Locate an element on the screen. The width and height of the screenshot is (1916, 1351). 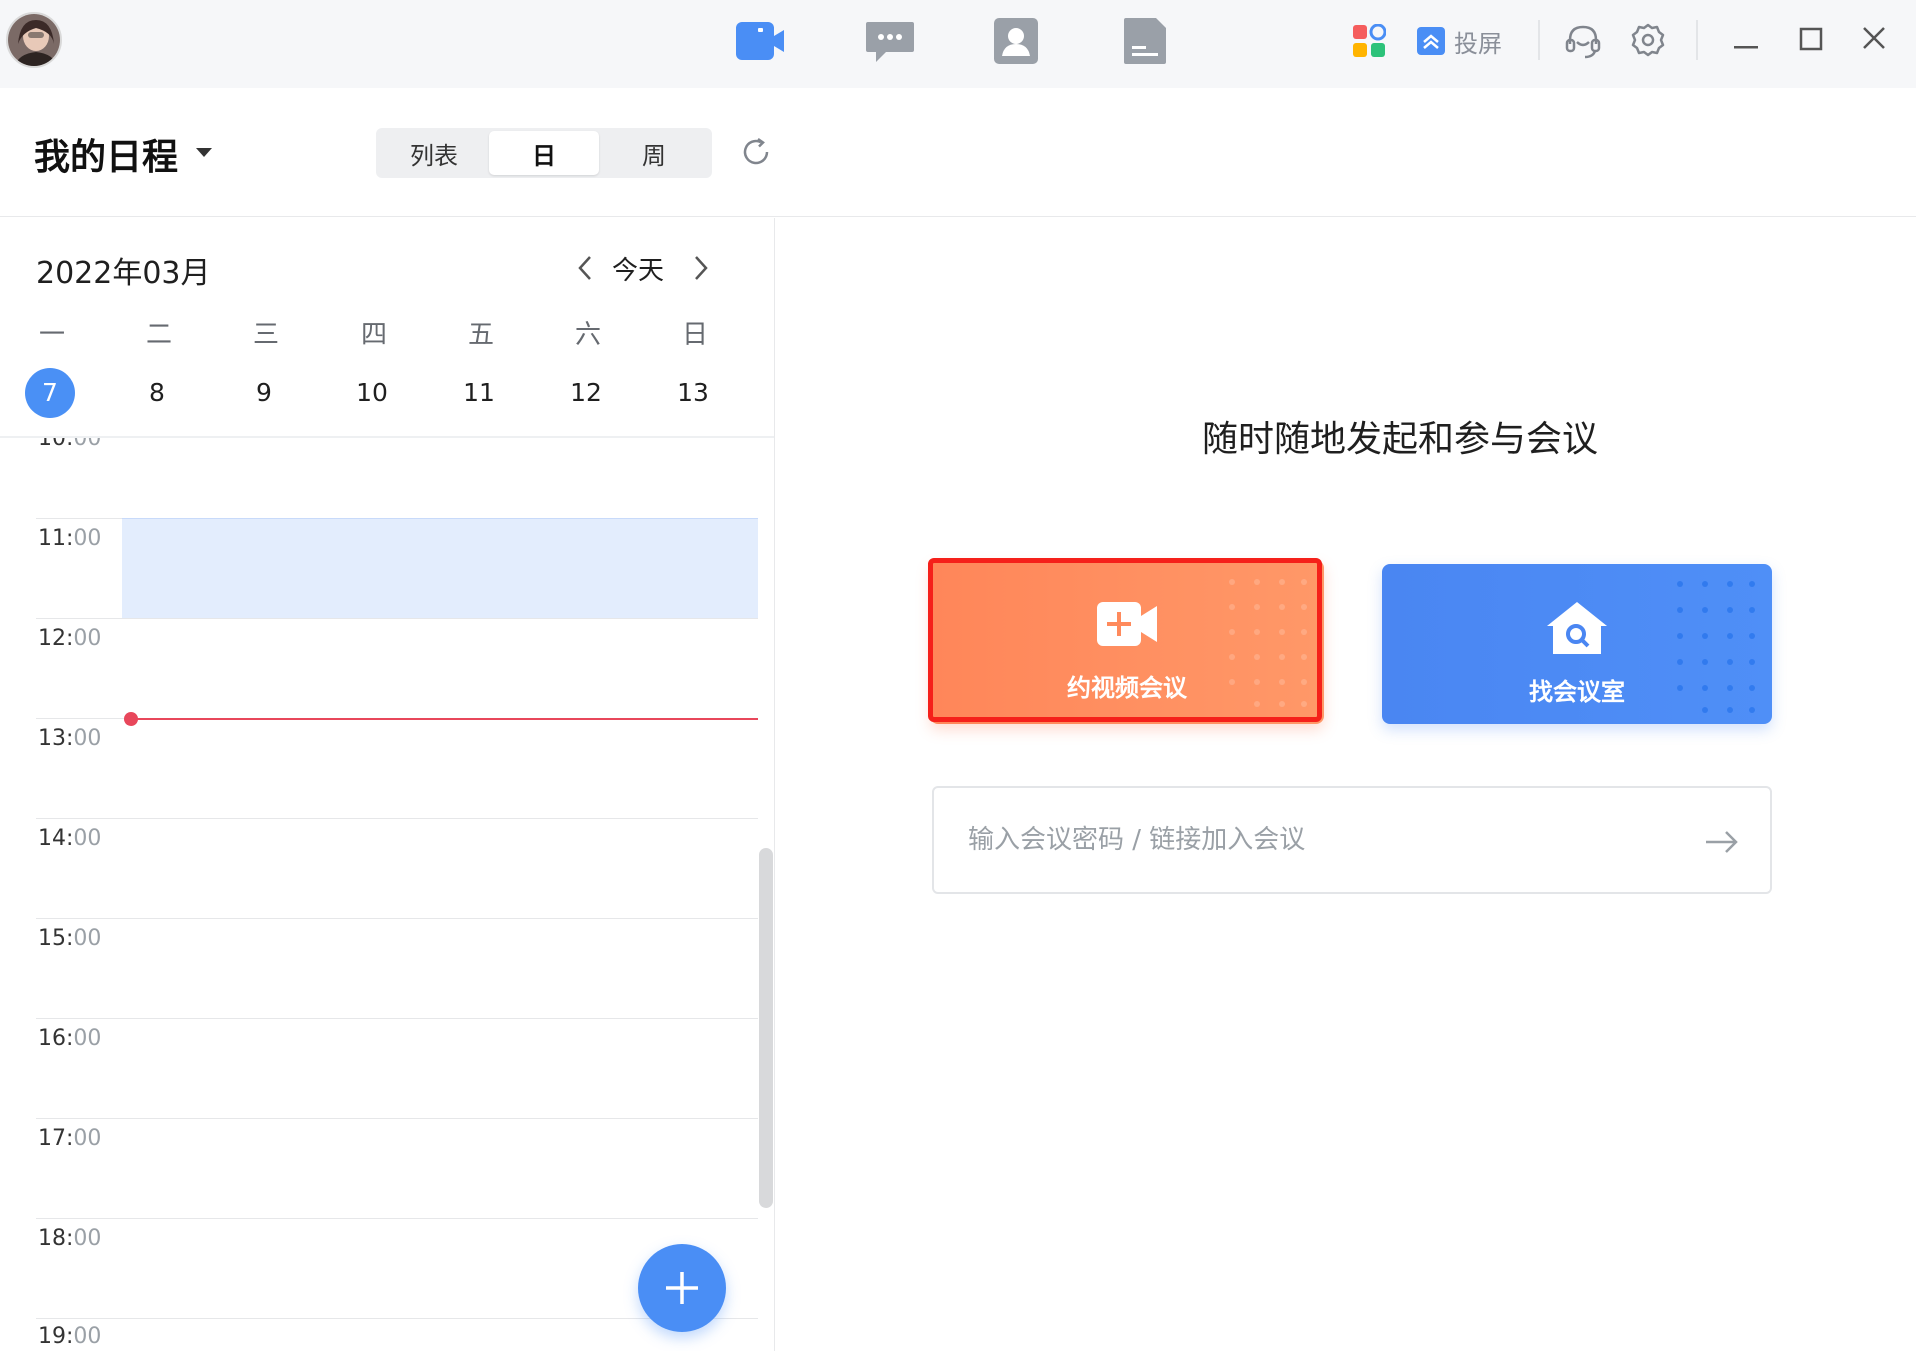
hour-label: 13:00 is located at coordinates (70, 738).